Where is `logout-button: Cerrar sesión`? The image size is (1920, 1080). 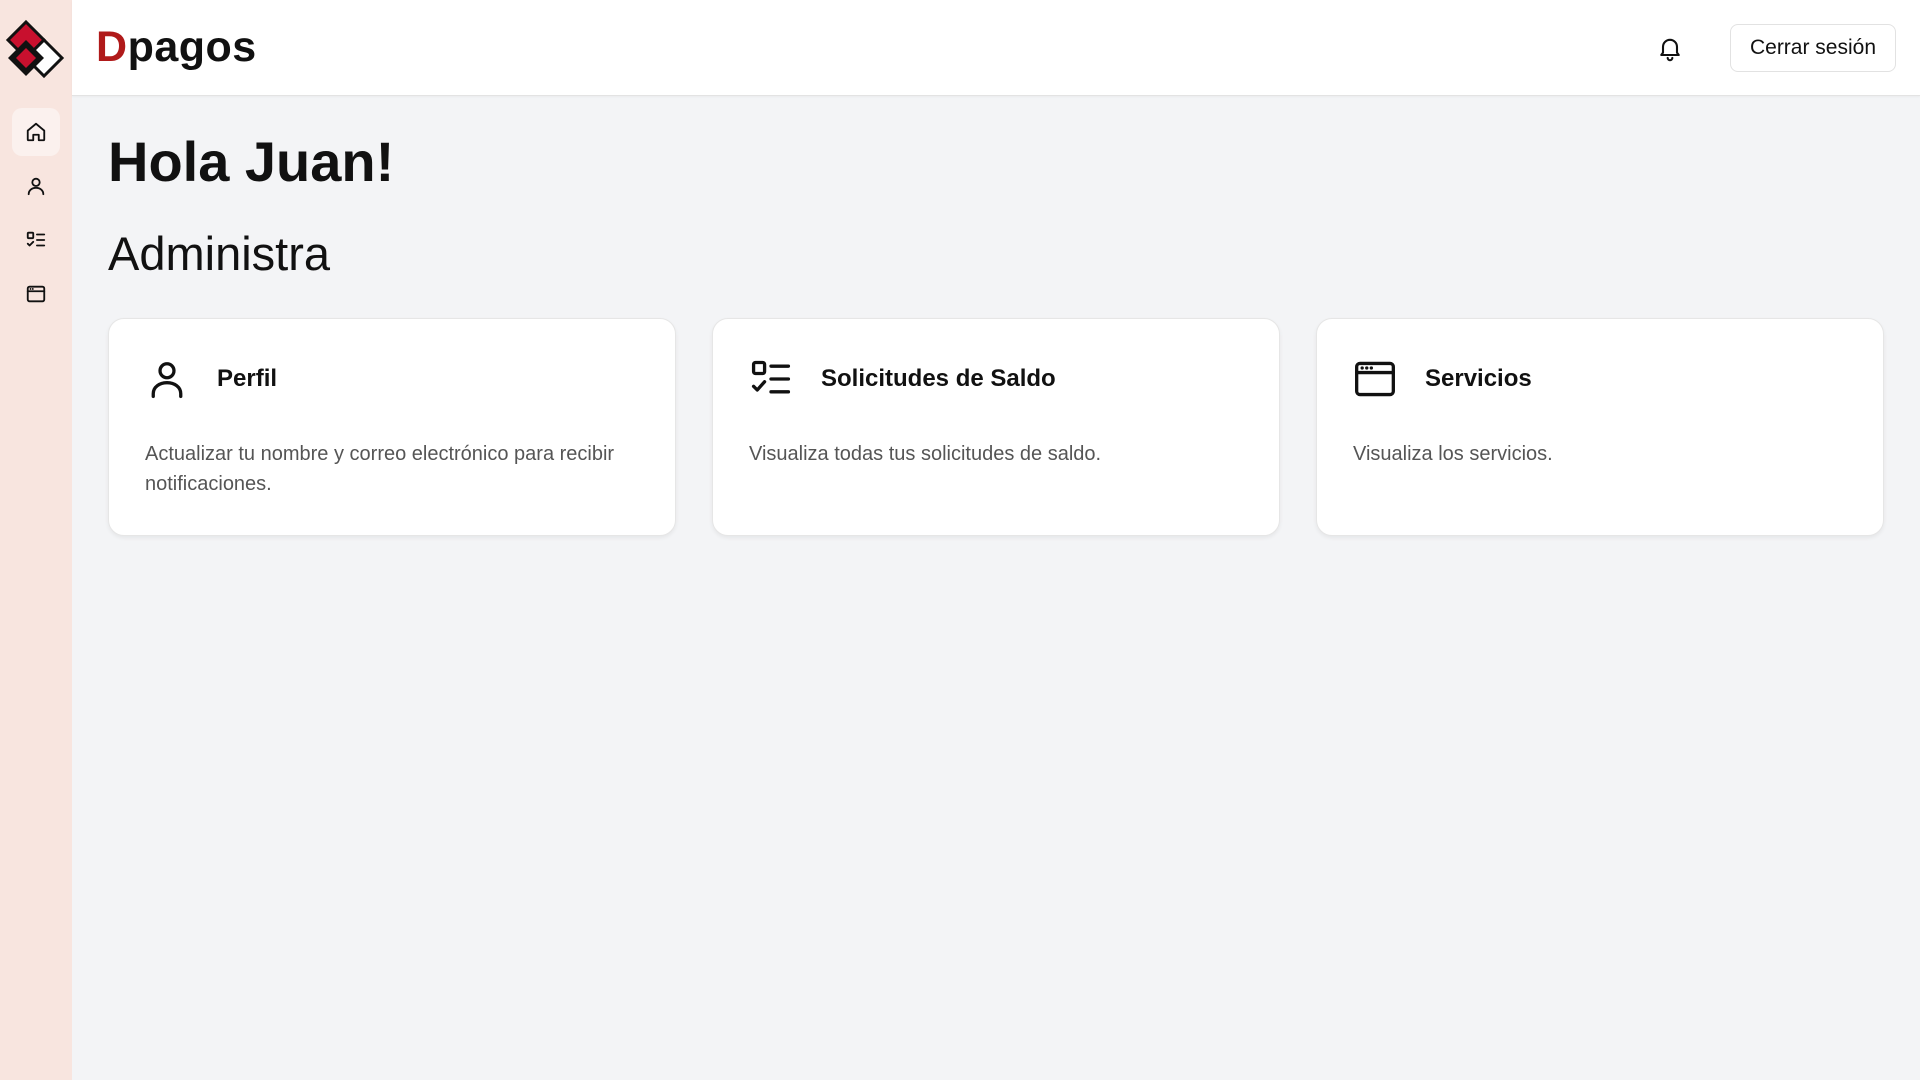
logout-button: Cerrar sesión is located at coordinates (1813, 48).